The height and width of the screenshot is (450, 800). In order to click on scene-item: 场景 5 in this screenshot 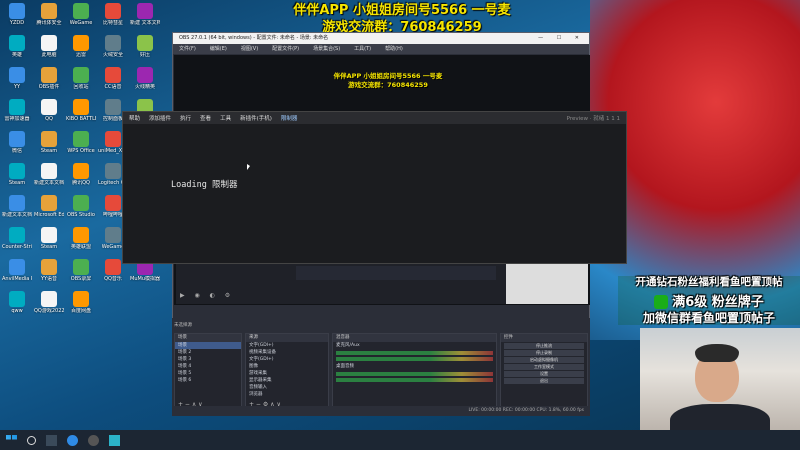, I will do `click(208, 373)`.